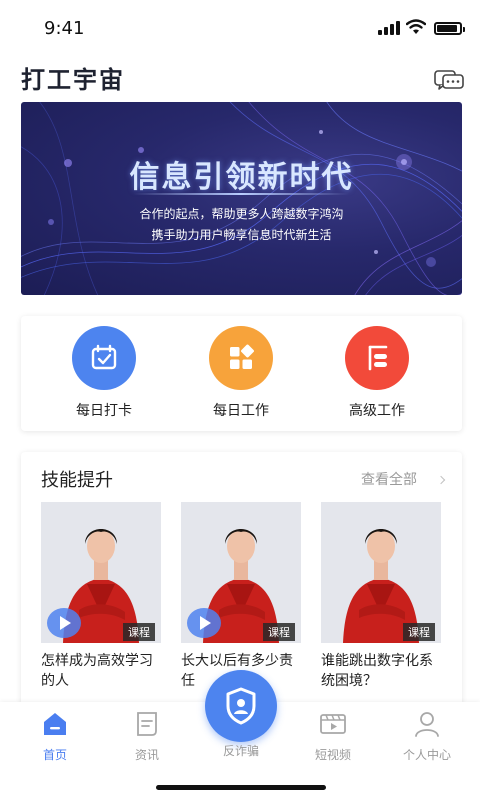  I want to click on video-icon, so click(333, 724).